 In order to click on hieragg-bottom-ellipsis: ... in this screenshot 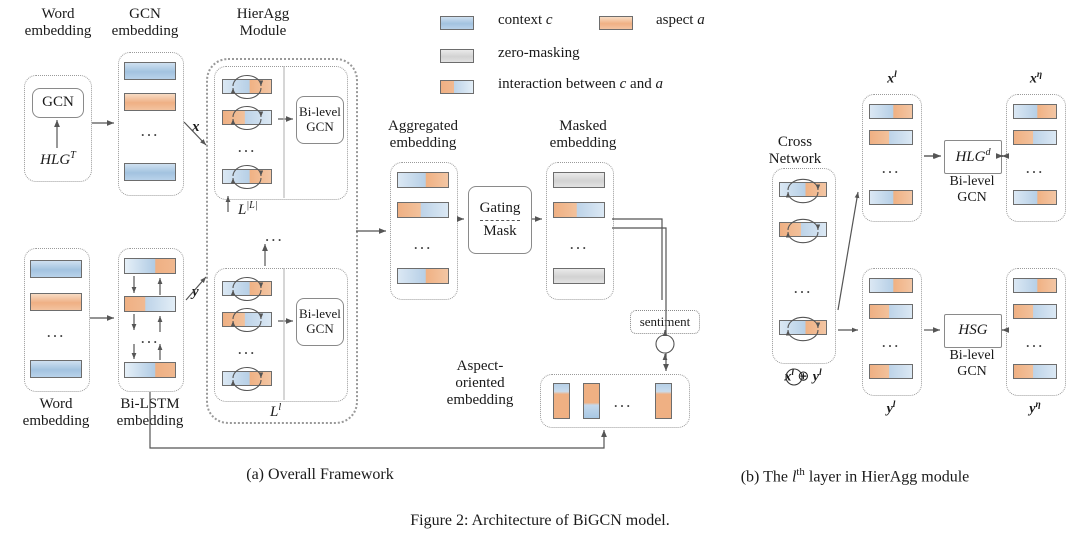, I will do `click(247, 348)`.